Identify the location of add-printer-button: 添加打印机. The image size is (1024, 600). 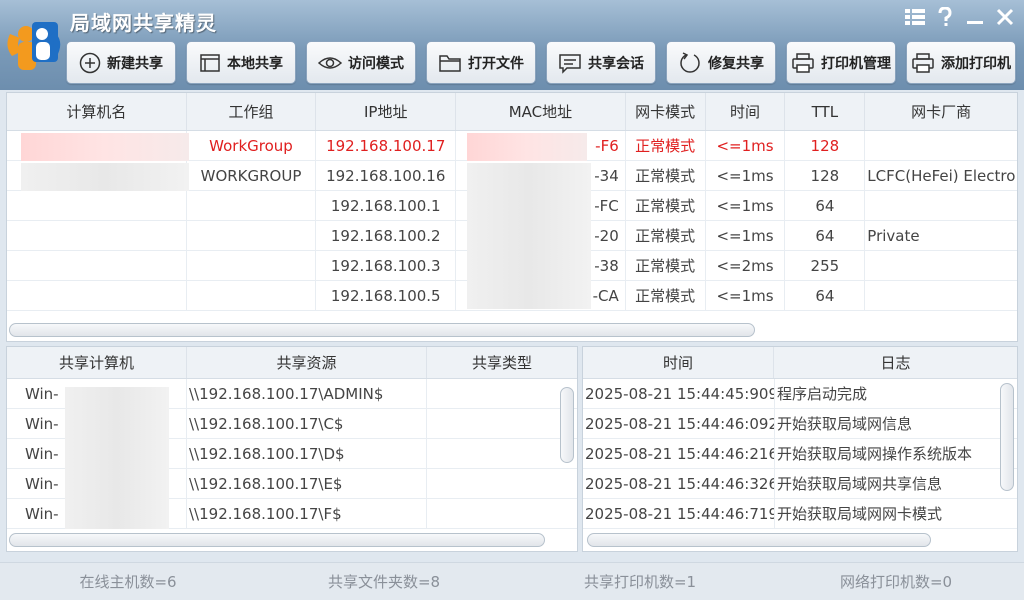
(961, 62).